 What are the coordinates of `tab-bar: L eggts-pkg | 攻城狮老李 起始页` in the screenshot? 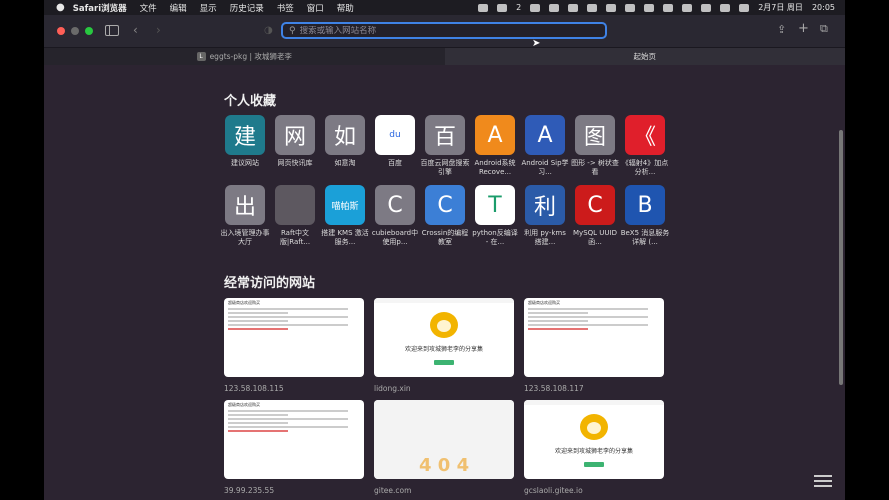 It's located at (444, 56).